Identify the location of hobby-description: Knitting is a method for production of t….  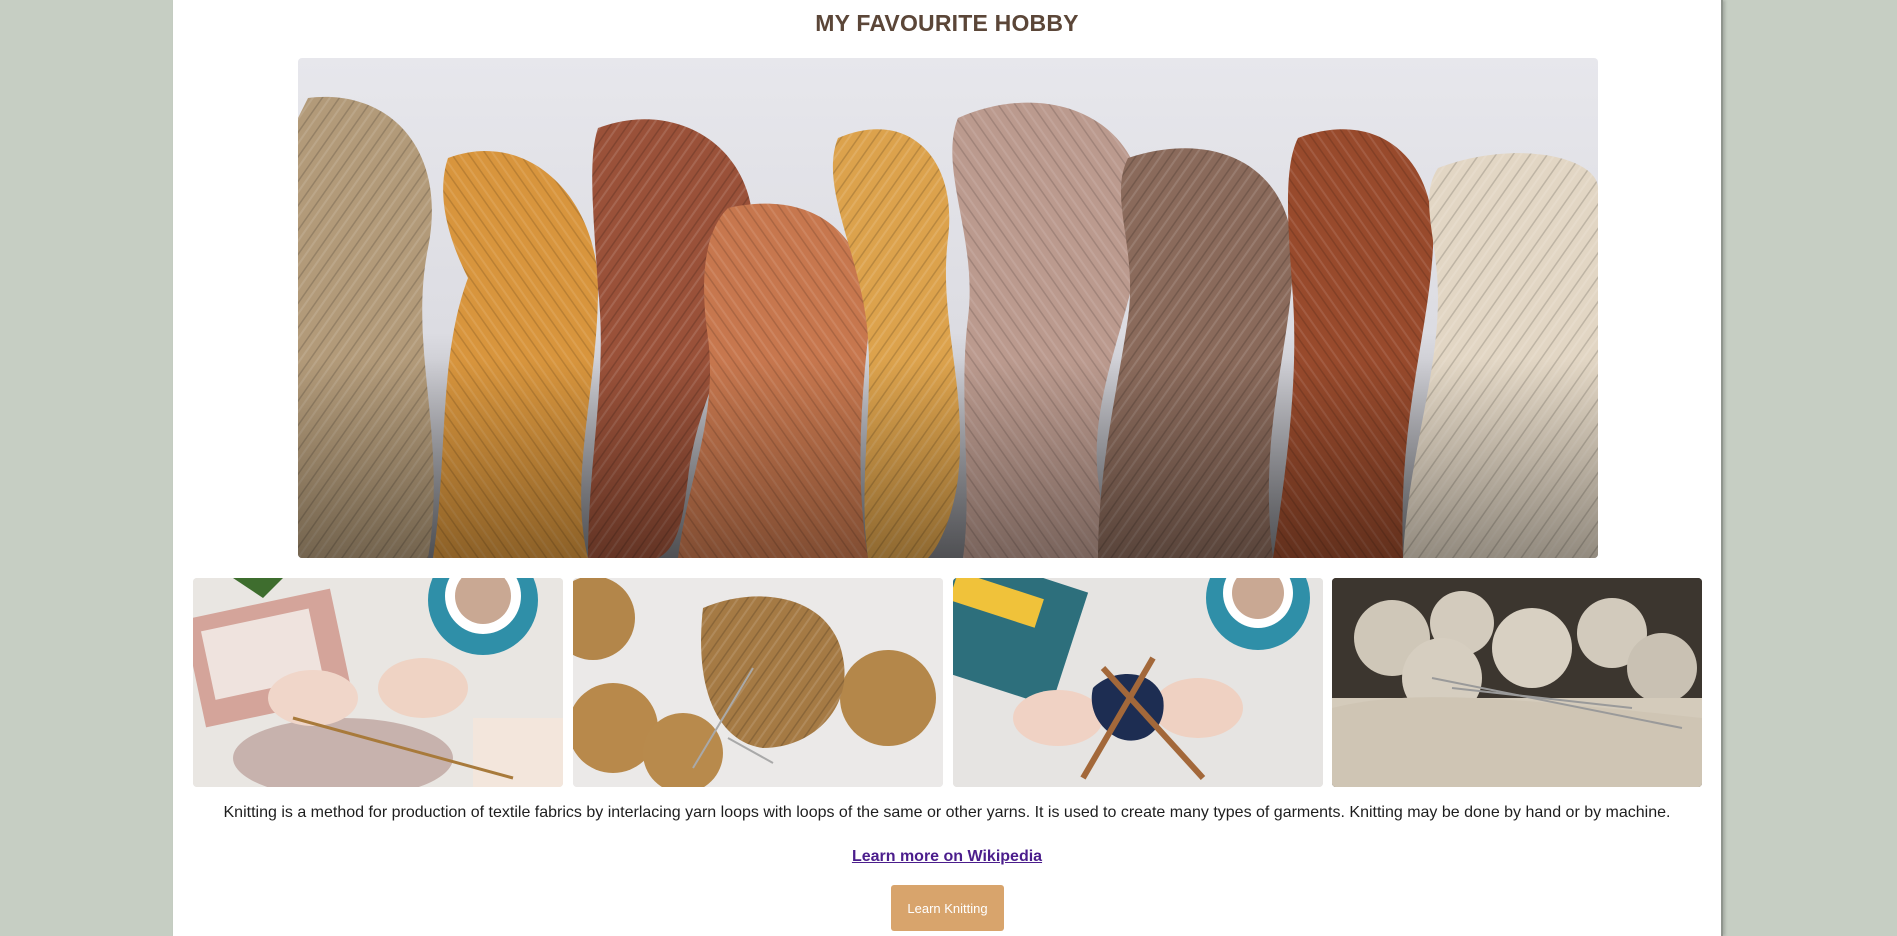
(947, 812).